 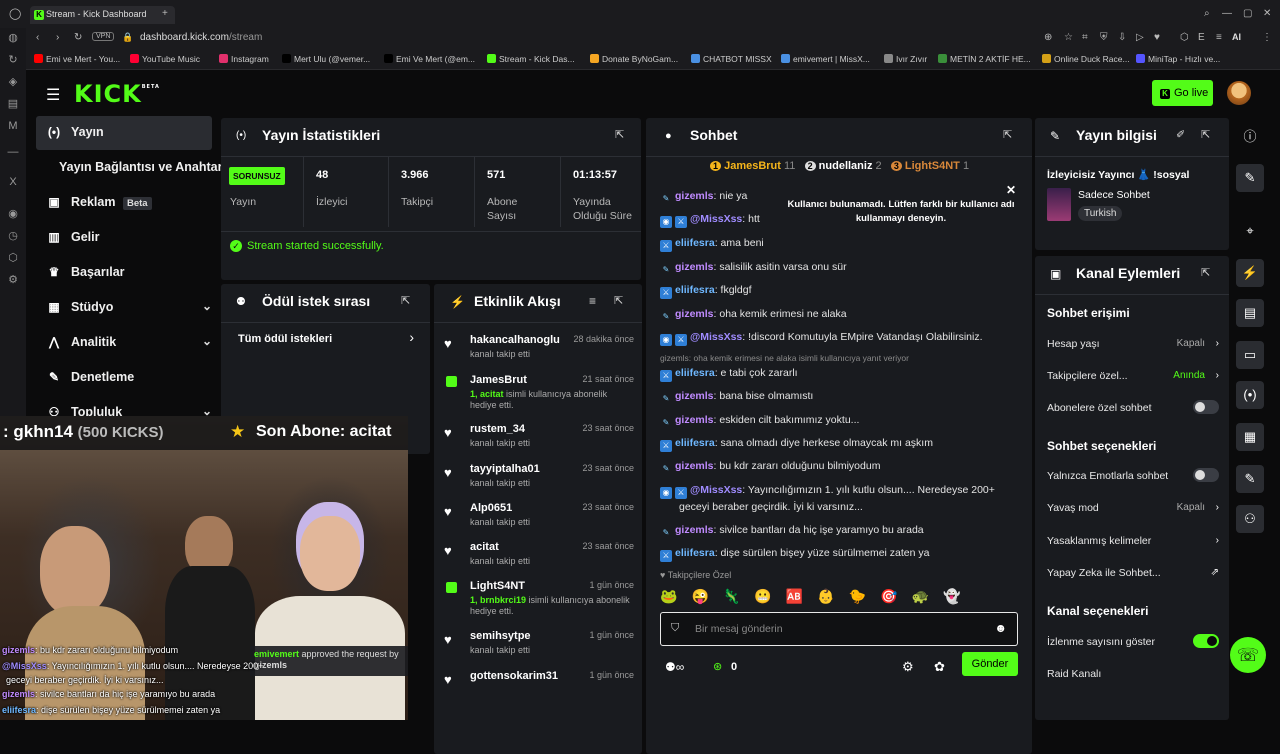 What do you see at coordinates (1133, 641) in the screenshot?
I see `show-views-setting: İzlenme sayısını göster` at bounding box center [1133, 641].